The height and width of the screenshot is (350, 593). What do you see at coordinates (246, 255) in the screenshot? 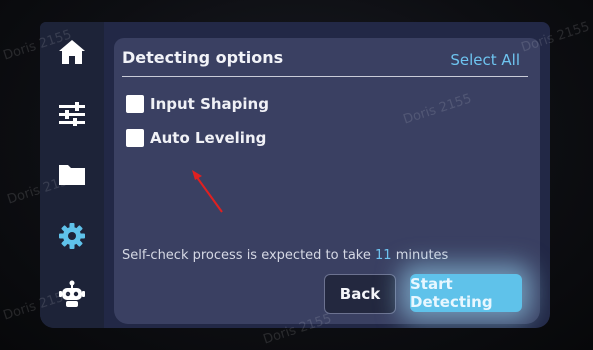
I see `estimate-prefix: Self-check process is expected to take` at bounding box center [246, 255].